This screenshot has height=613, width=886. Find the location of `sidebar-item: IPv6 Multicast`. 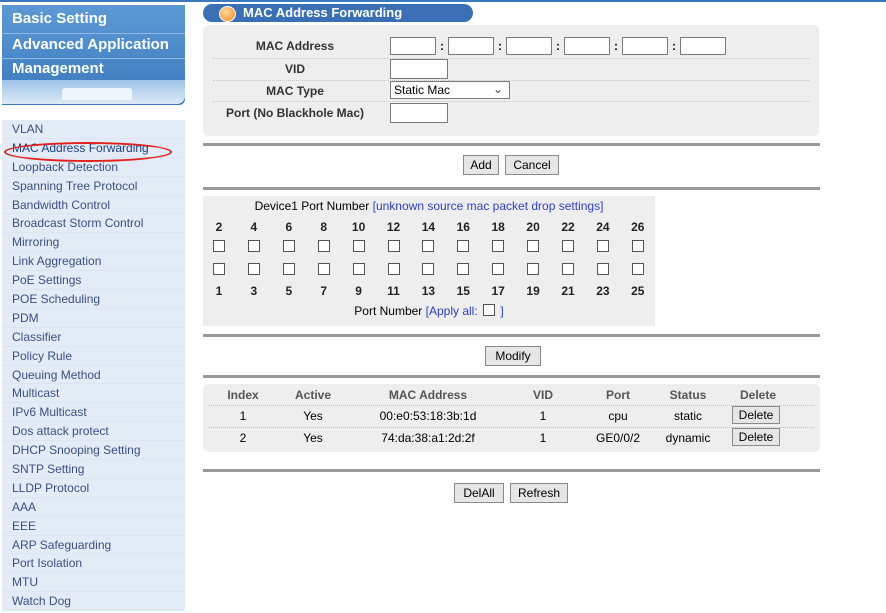

sidebar-item: IPv6 Multicast is located at coordinates (93, 413).